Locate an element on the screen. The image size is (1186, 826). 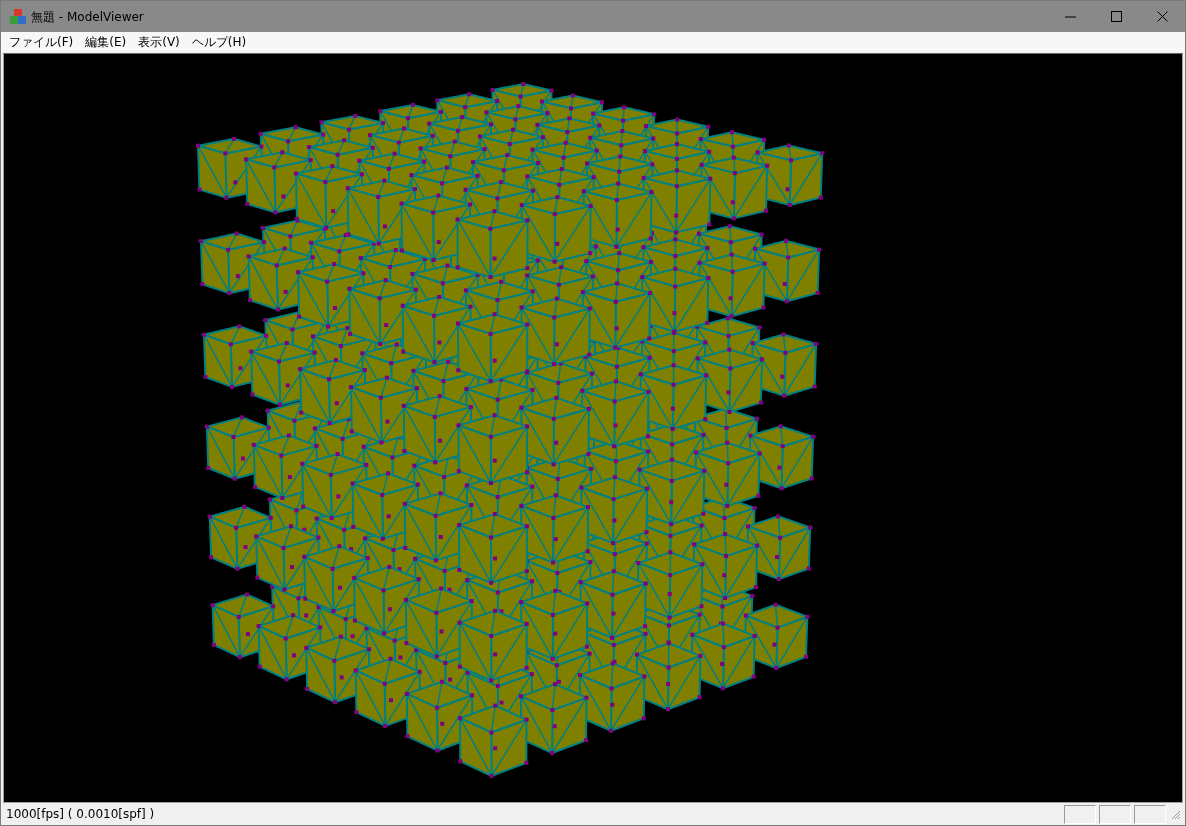
window-title: 無題 - ModelViewer is located at coordinates (87, 17).